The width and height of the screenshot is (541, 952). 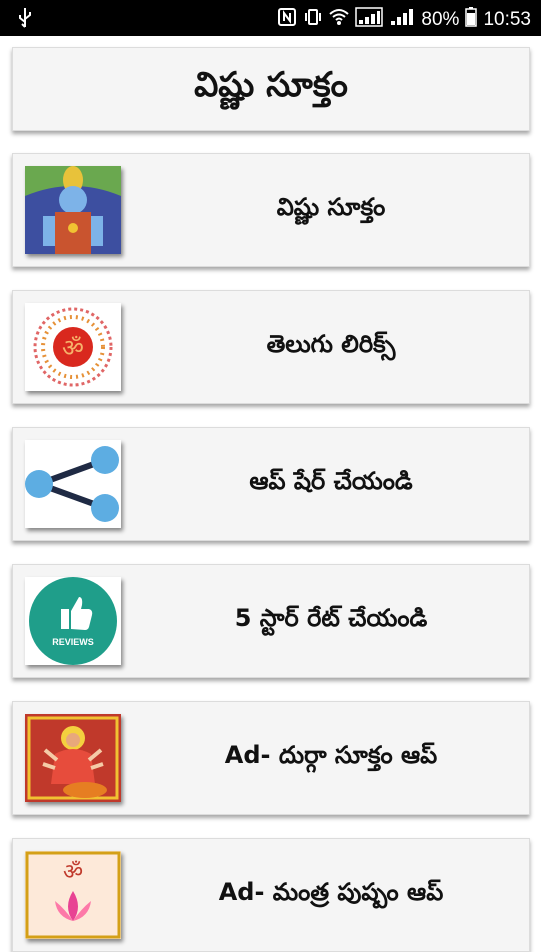 I want to click on list-item-telugu-lyrics: ॐ తెలుగు లిరిక్స్, so click(x=271, y=347).